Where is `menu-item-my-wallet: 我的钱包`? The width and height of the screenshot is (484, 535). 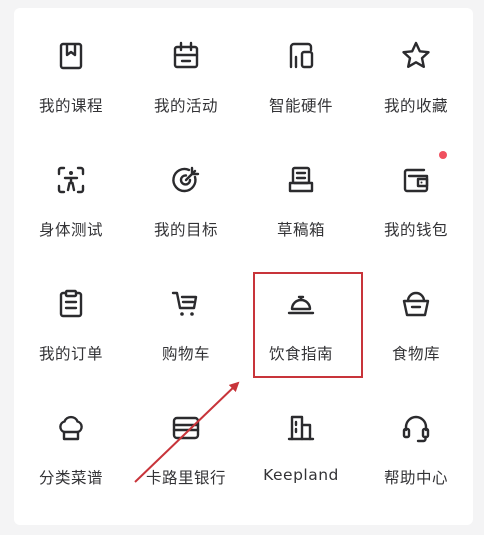
menu-item-my-wallet: 我的钱包 is located at coordinates (416, 192).